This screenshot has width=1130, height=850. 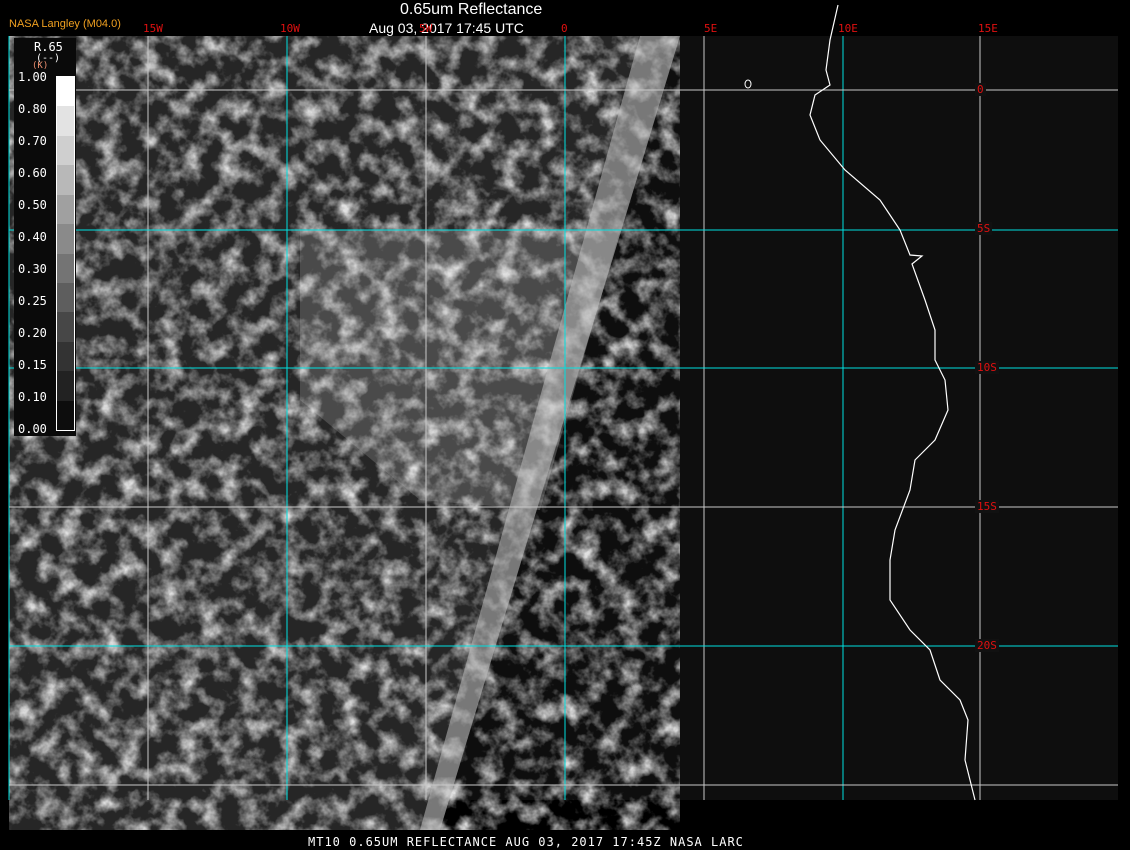 What do you see at coordinates (32, 397) in the screenshot?
I see `legend-tick: 0.10` at bounding box center [32, 397].